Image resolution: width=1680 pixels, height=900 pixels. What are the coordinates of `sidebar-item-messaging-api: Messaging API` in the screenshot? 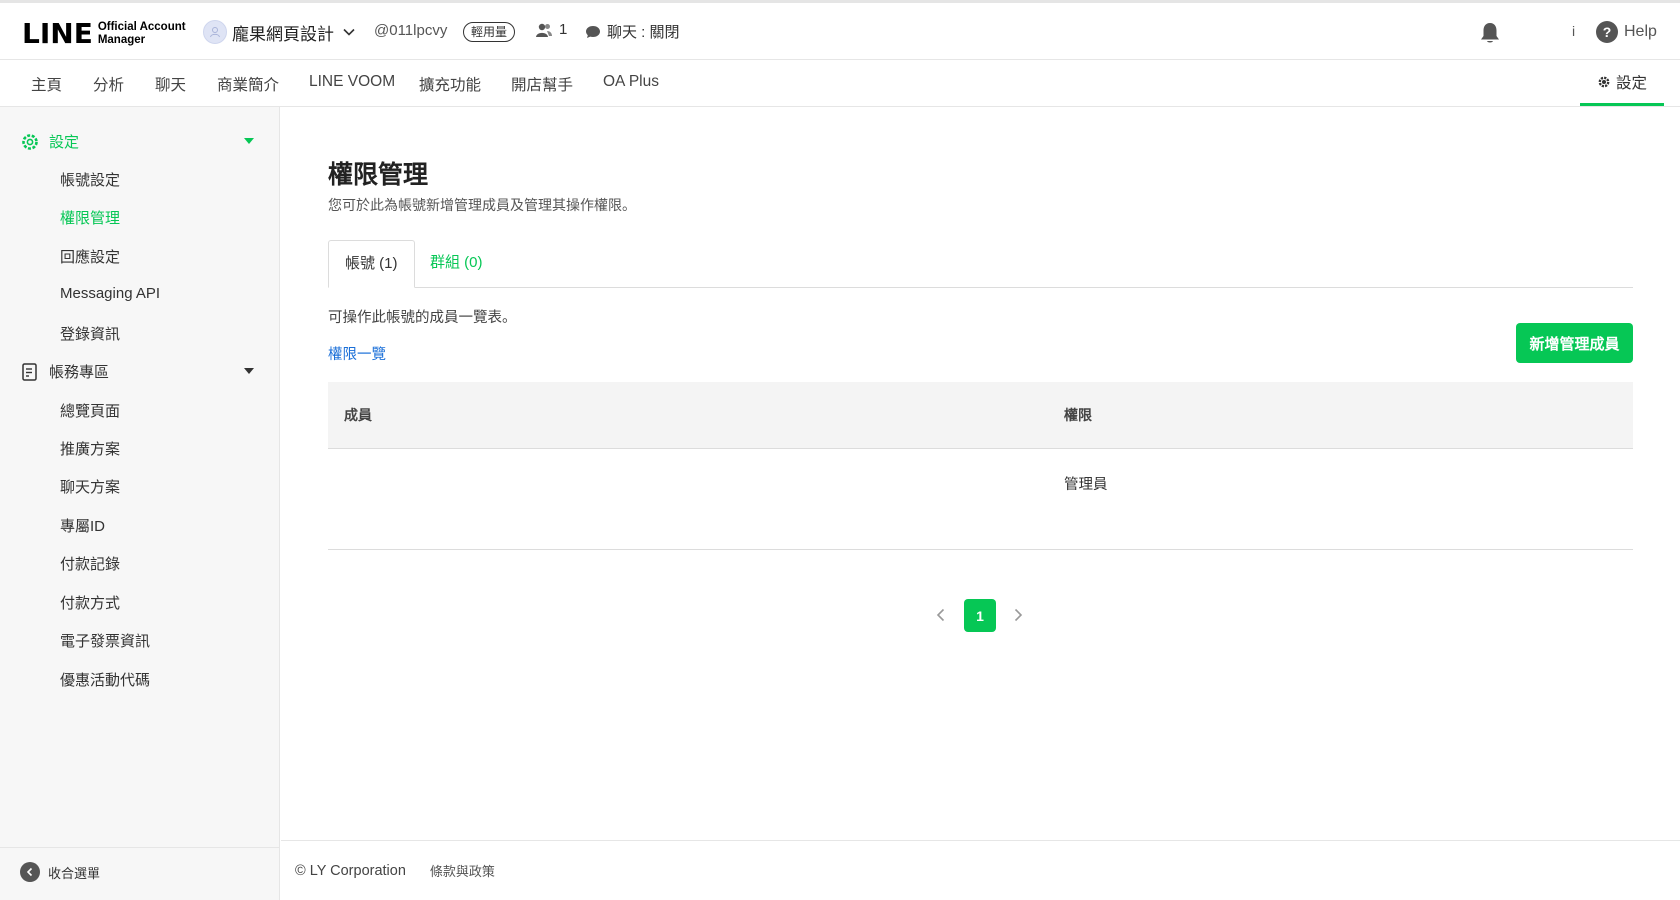 It's located at (110, 293).